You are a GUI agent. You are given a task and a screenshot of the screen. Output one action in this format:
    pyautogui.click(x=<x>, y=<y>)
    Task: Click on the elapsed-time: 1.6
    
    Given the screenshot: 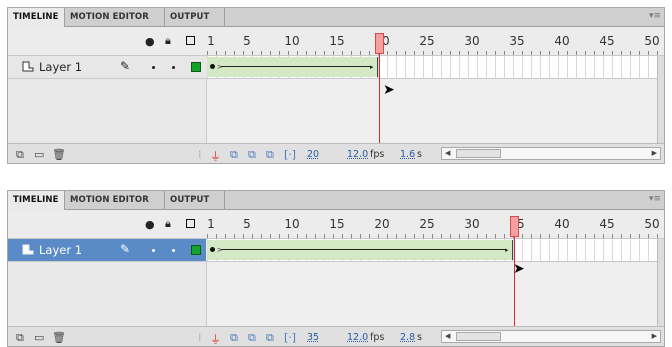 What is the action you would take?
    pyautogui.click(x=407, y=154)
    